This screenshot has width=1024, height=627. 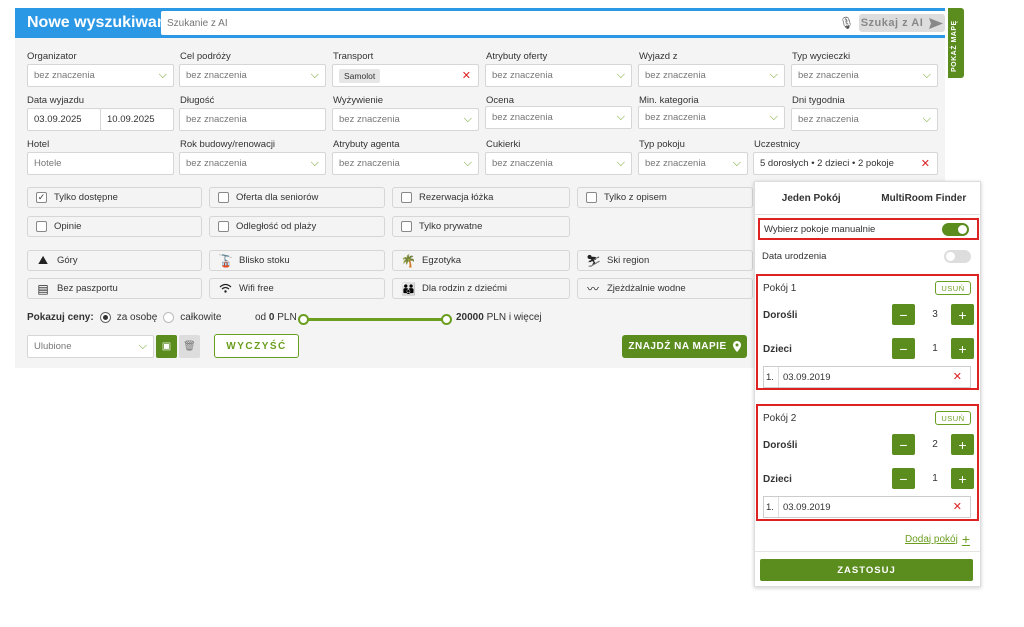 What do you see at coordinates (100, 75) in the screenshot?
I see `organizer-select: bez znaczenia ⌵` at bounding box center [100, 75].